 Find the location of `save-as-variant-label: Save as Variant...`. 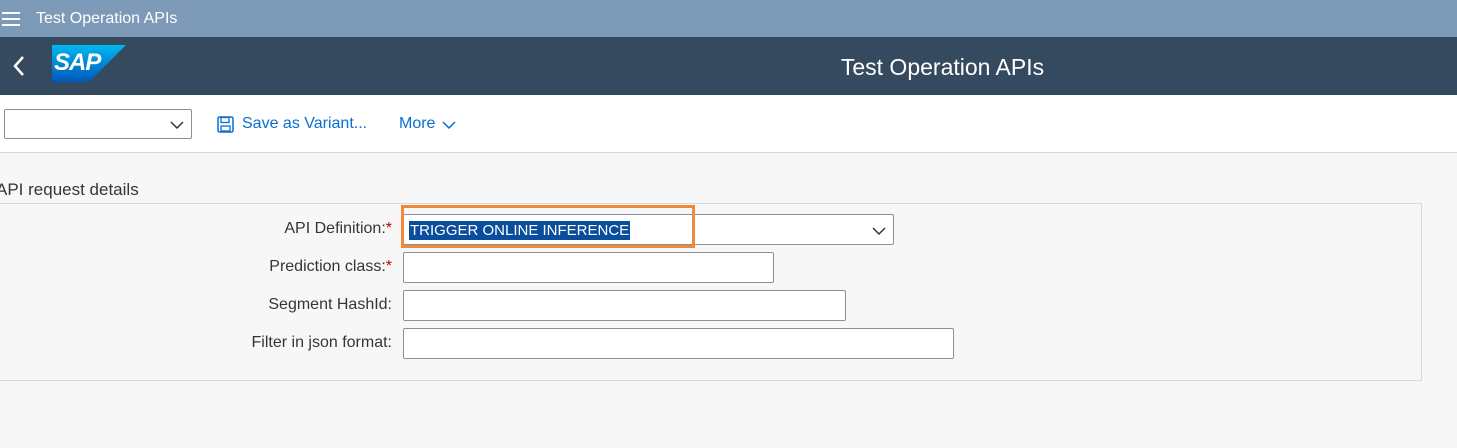

save-as-variant-label: Save as Variant... is located at coordinates (305, 123).